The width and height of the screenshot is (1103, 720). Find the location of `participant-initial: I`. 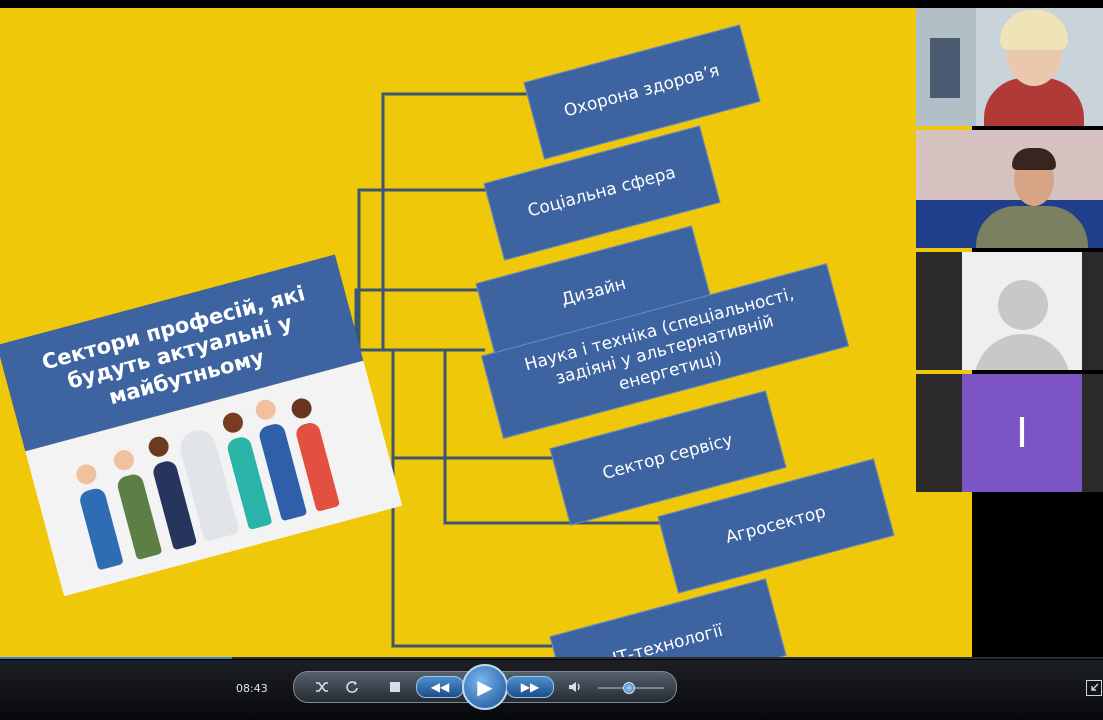

participant-initial: I is located at coordinates (1022, 433).